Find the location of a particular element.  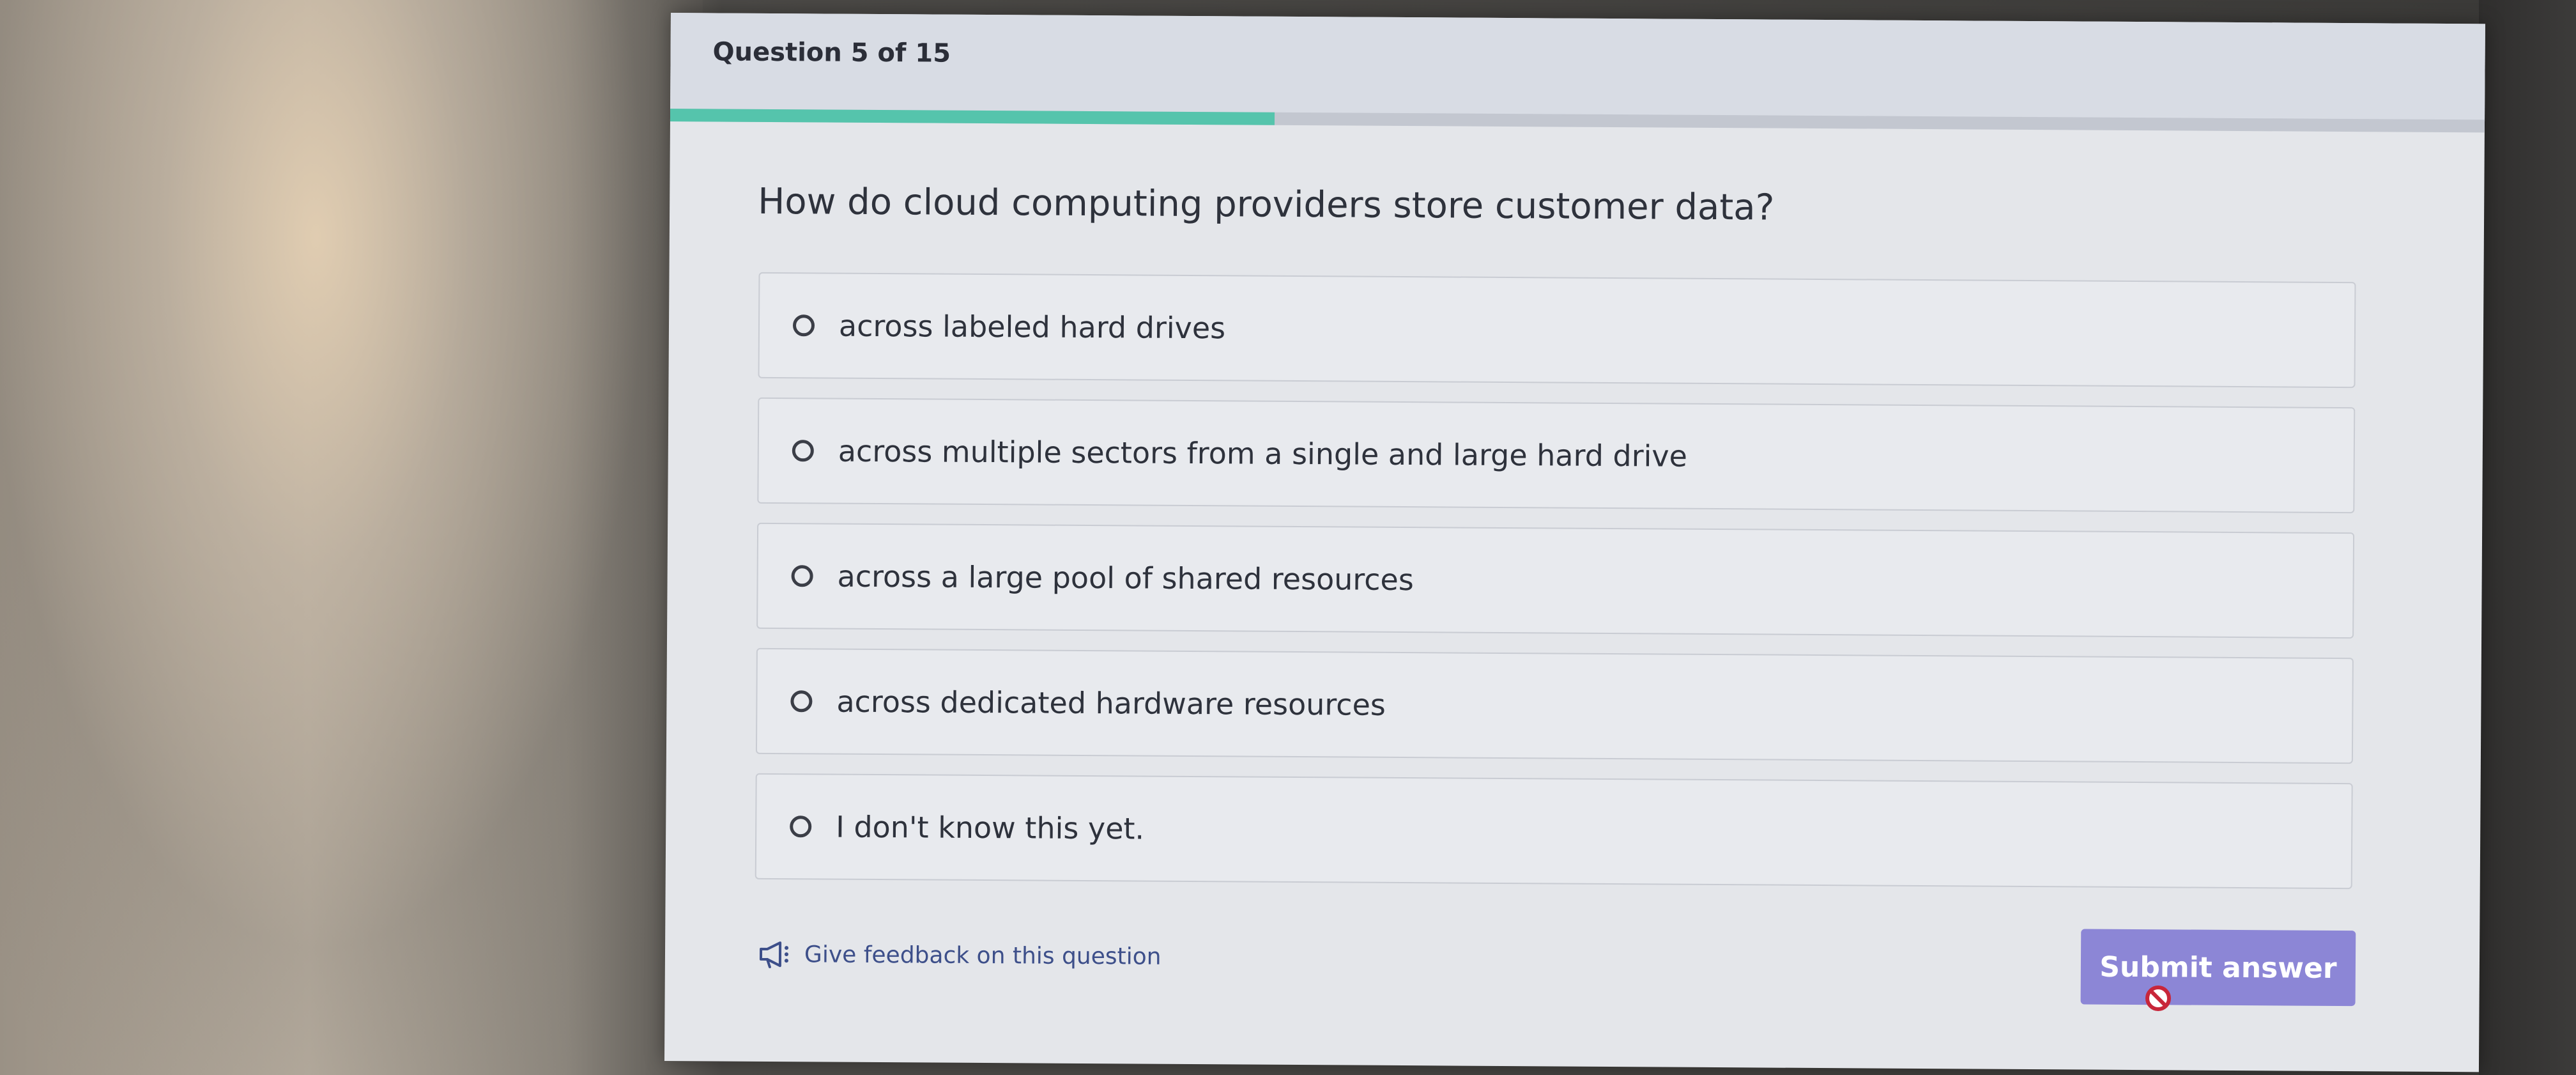

quiz-header: Question 5 of 15 is located at coordinates (1577, 70).